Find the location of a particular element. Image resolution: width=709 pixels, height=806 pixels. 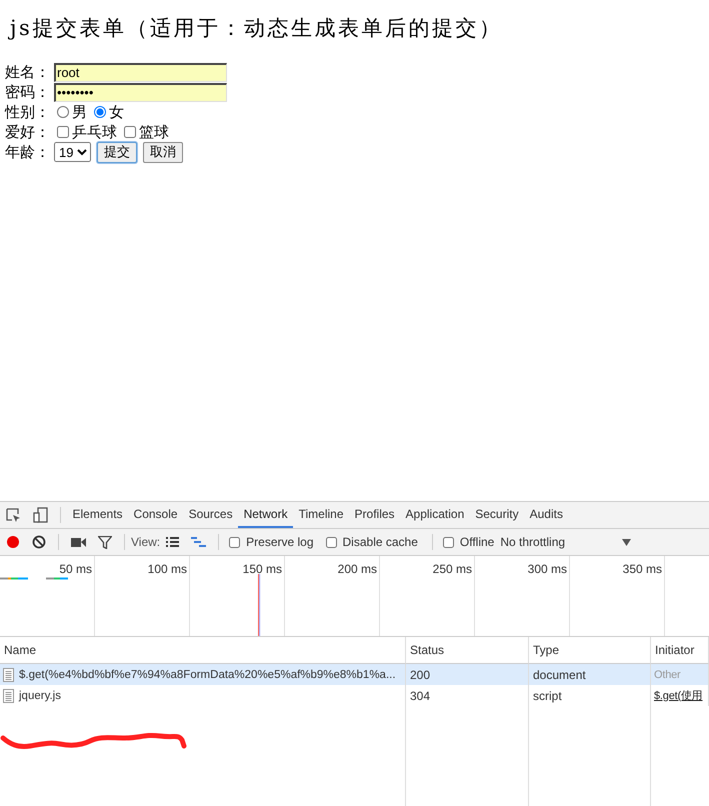

devtools-tab: Application is located at coordinates (435, 515).